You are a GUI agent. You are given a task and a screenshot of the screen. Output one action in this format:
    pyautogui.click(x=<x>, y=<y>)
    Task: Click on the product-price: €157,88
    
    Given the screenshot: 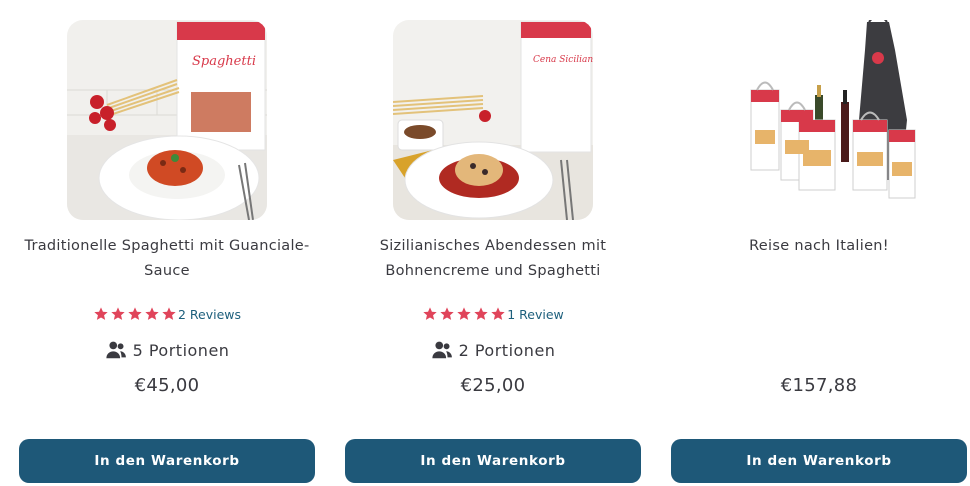 What is the action you would take?
    pyautogui.click(x=819, y=385)
    